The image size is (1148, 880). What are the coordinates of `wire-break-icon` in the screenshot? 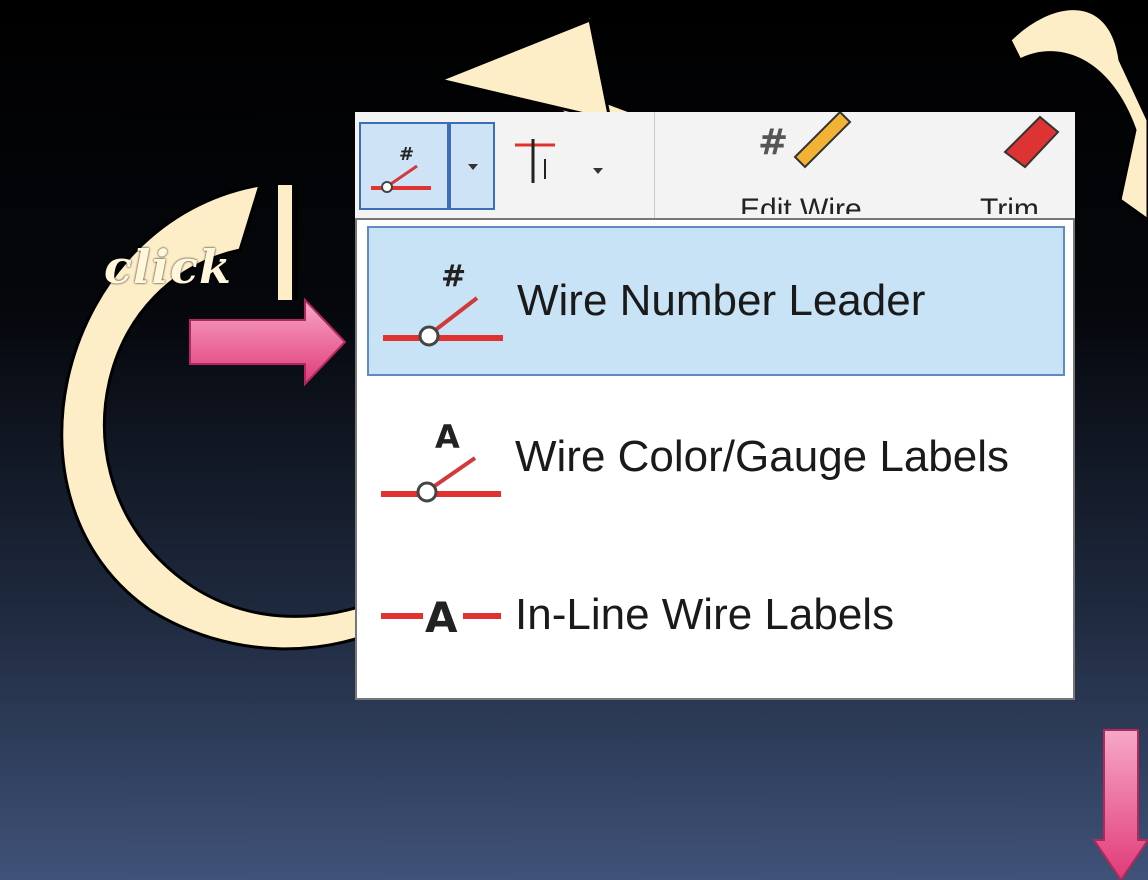 It's located at (535, 161).